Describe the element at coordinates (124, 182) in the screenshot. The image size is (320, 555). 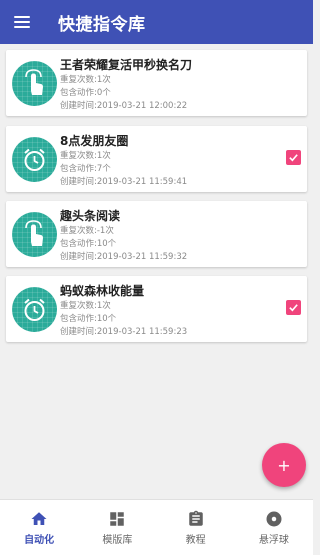
I see `task-created: 创建时间:2019-03-21 11:59:41` at that location.